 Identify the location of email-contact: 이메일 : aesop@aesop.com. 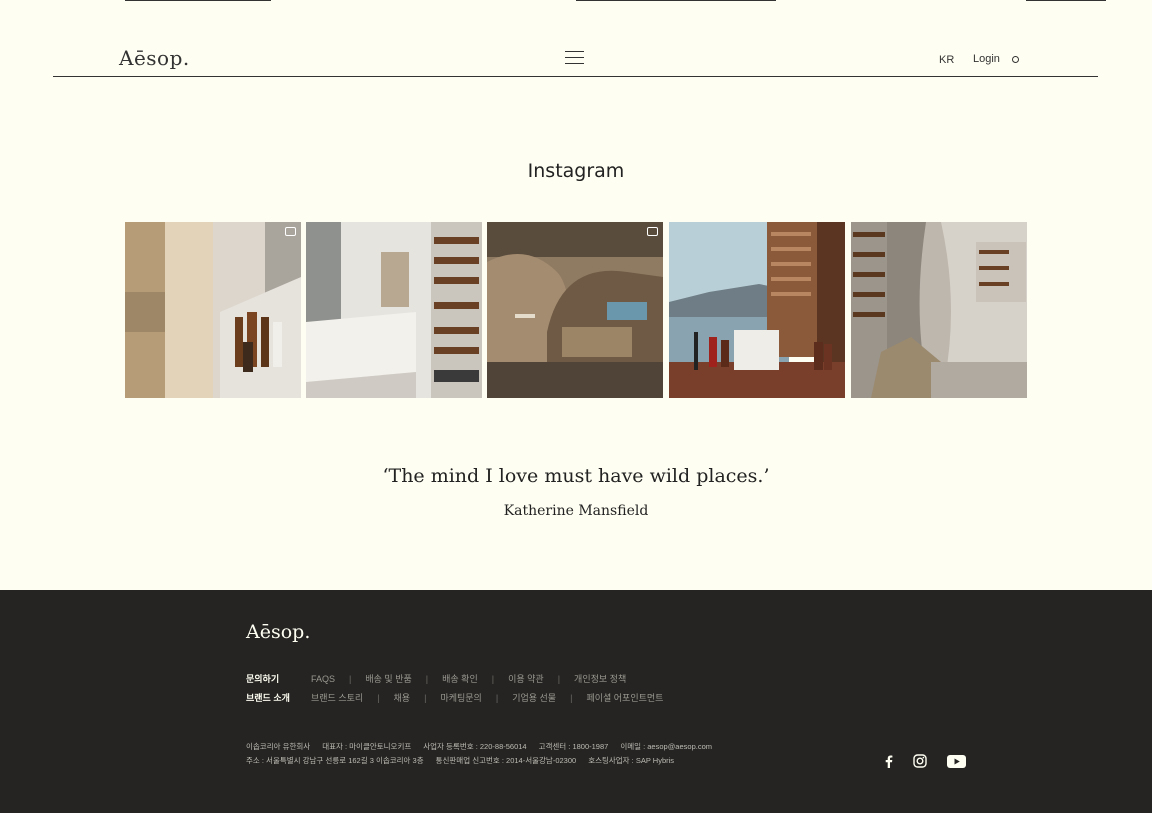
(666, 746).